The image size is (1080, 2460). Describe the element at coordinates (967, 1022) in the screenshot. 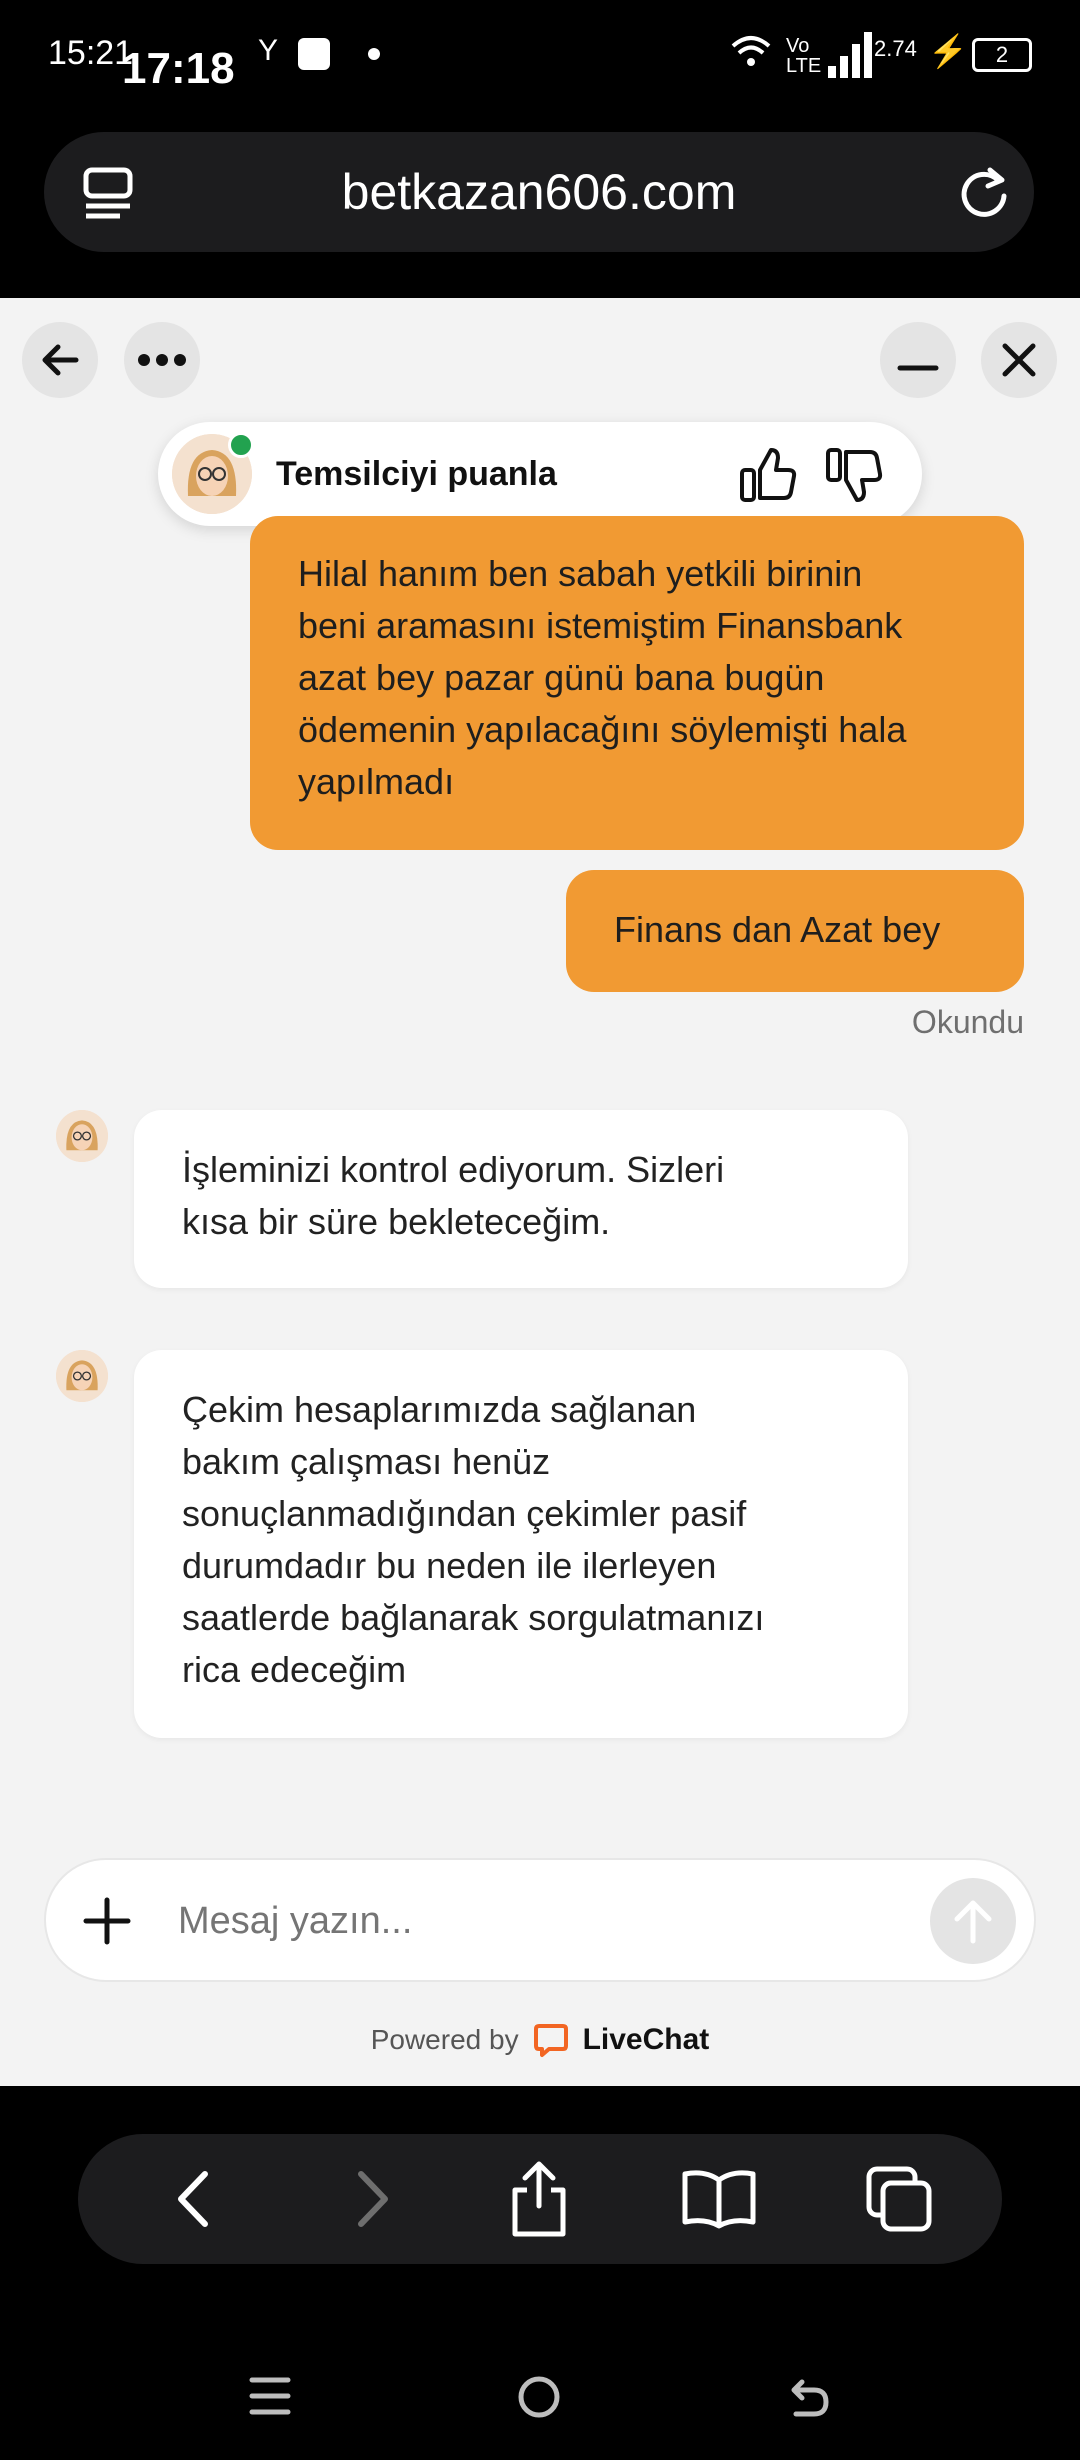

I see `read-receipt: Okundu` at that location.